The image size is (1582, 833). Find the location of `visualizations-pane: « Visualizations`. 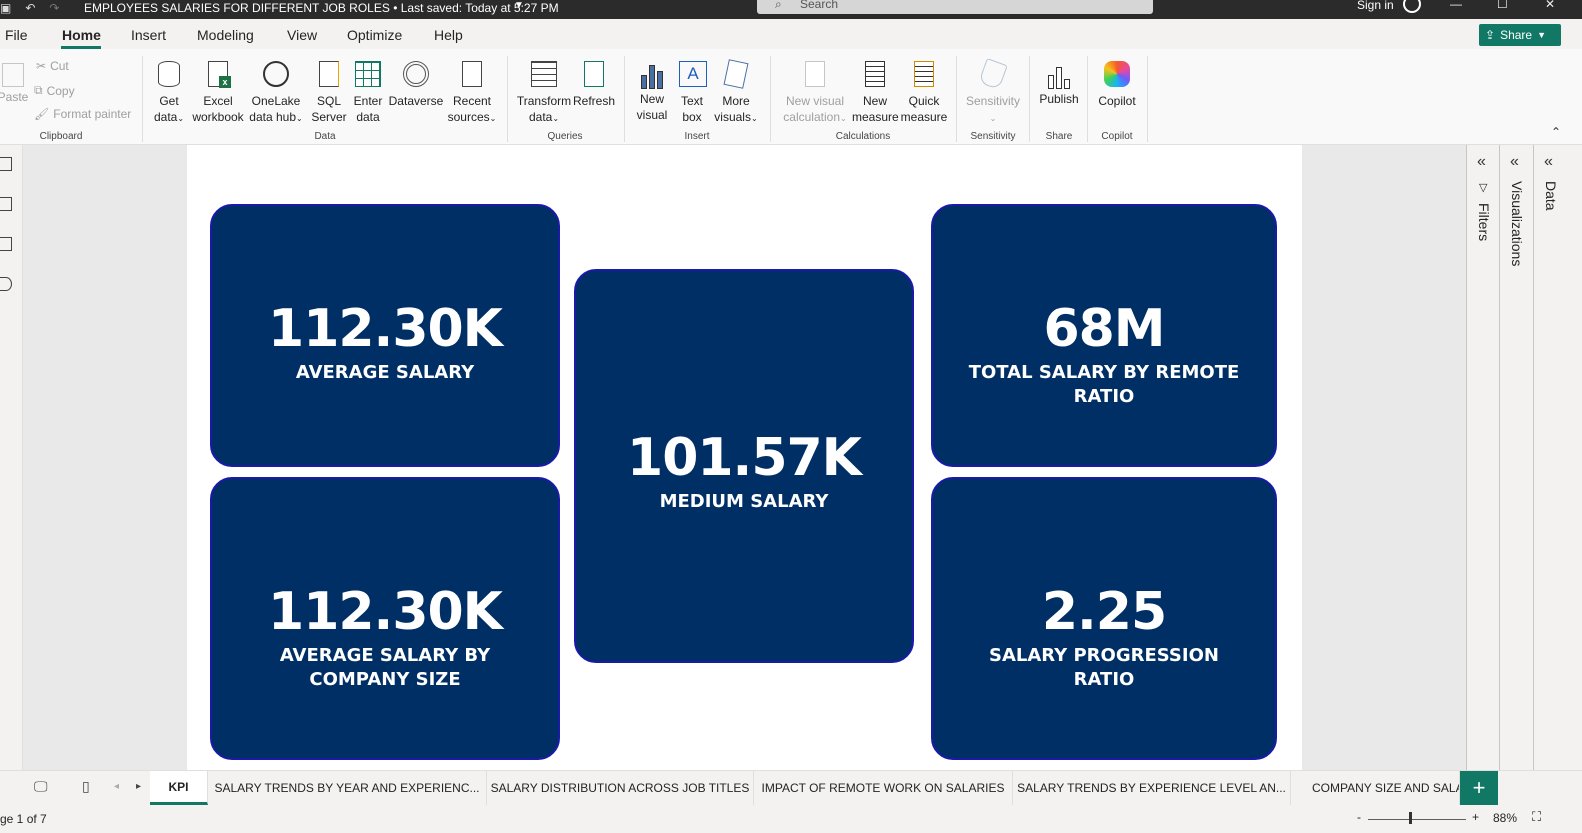

visualizations-pane: « Visualizations is located at coordinates (1516, 457).